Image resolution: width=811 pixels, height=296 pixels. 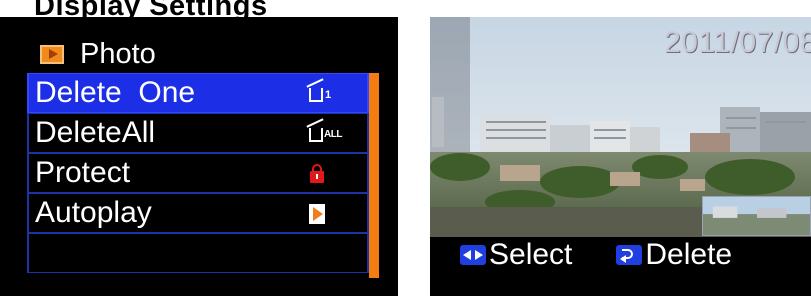 I want to click on delete-label: Delete, so click(x=689, y=254).